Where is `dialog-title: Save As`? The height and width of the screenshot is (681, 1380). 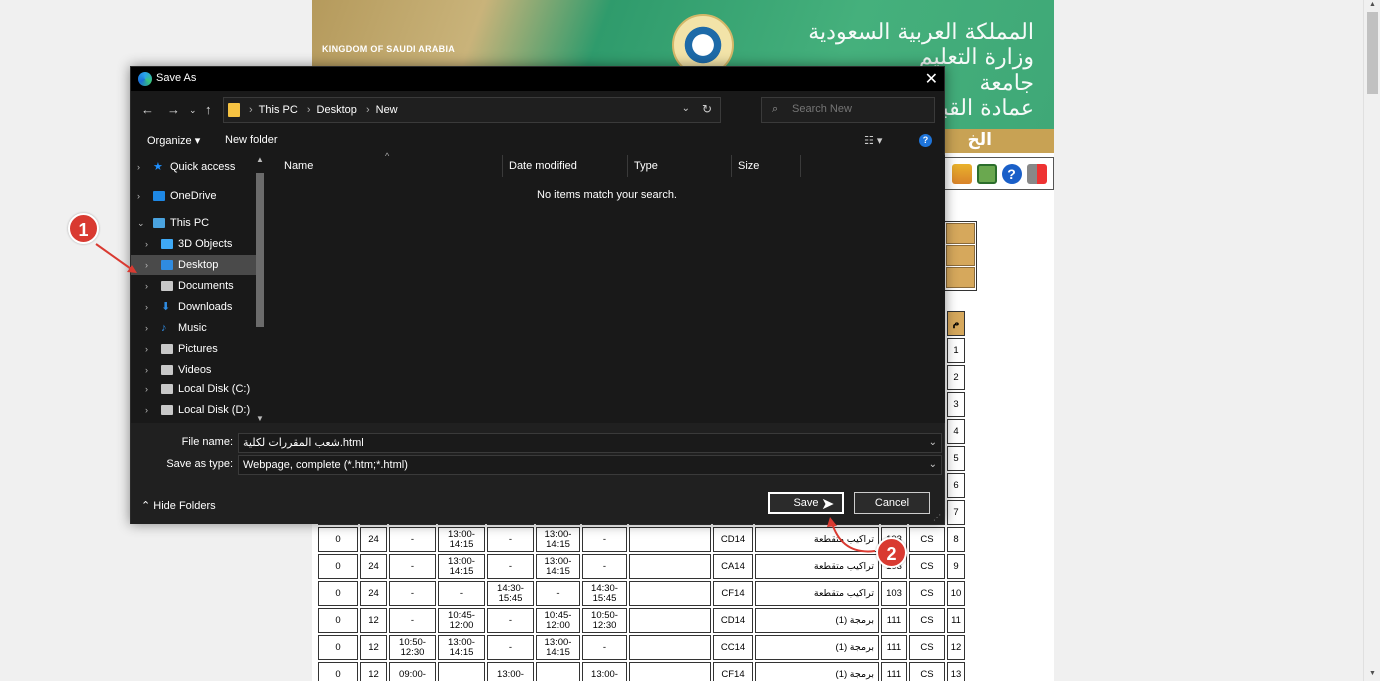
dialog-title: Save As is located at coordinates (176, 78).